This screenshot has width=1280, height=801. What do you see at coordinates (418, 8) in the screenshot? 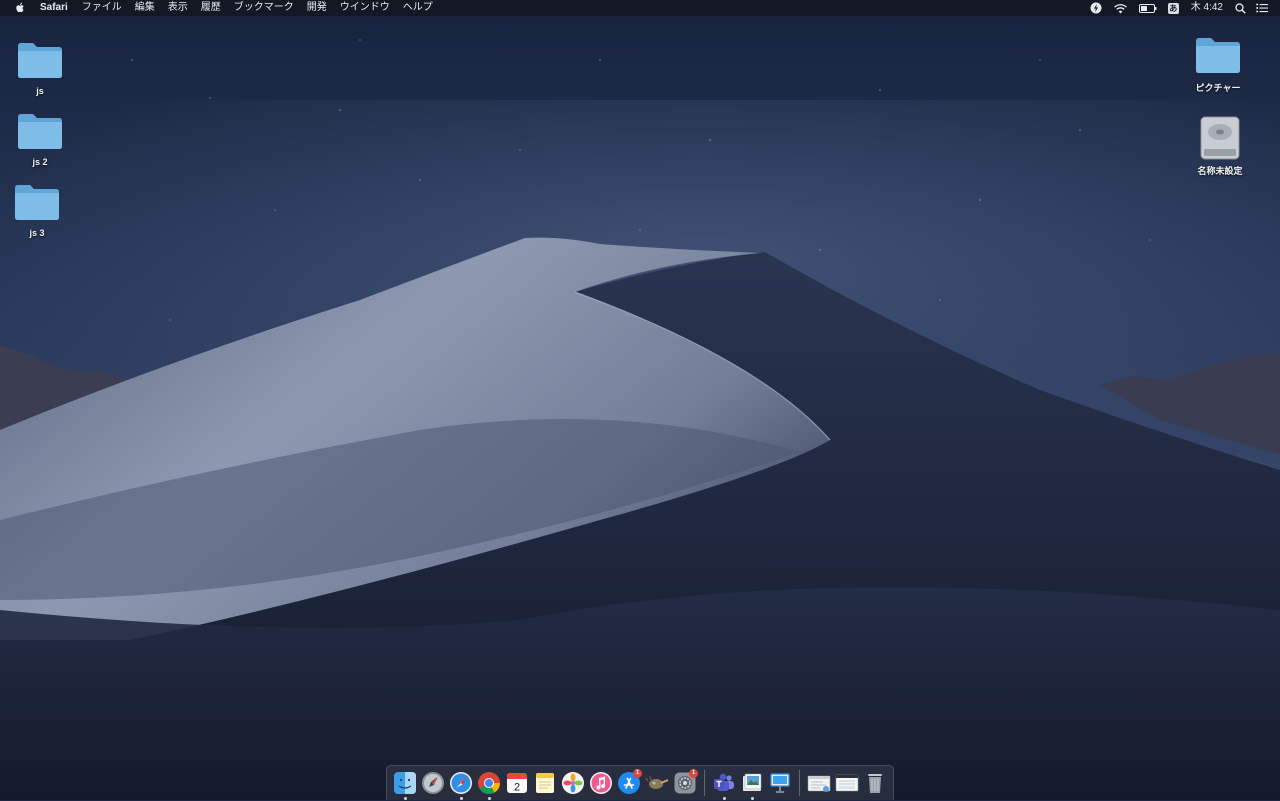
I see `menu-help: ヘルプ` at bounding box center [418, 8].